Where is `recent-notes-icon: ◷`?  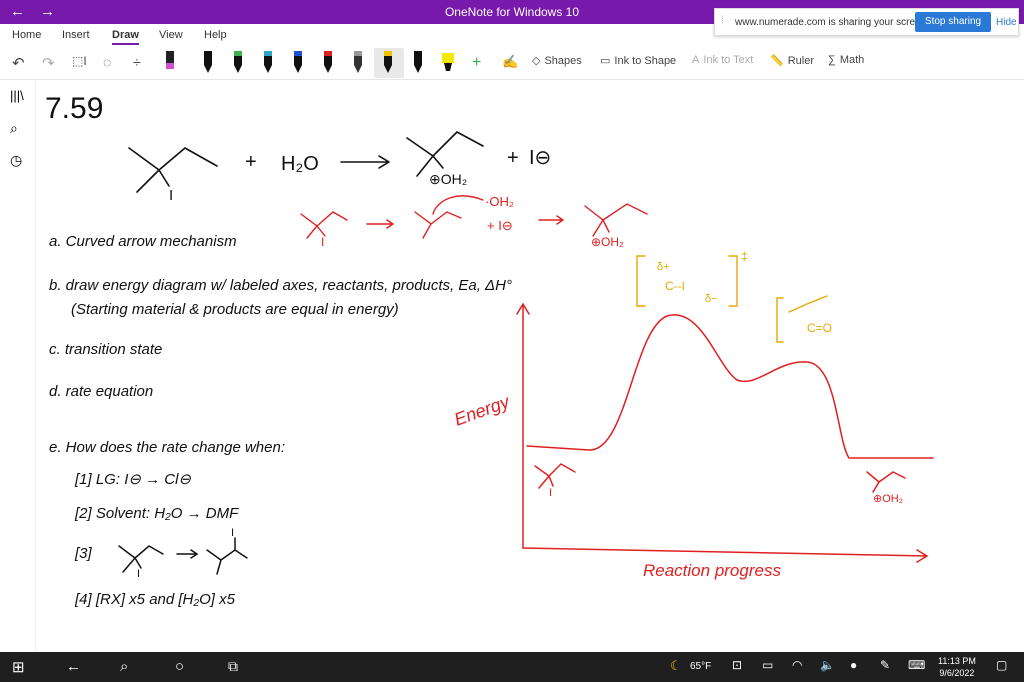
recent-notes-icon: ◷ is located at coordinates (18, 160).